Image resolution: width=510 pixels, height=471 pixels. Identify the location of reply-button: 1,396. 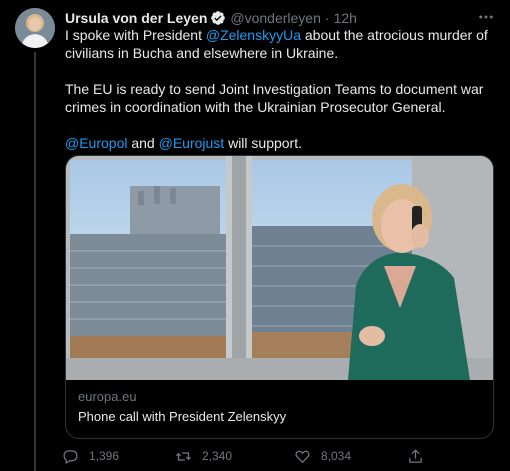
(90, 456).